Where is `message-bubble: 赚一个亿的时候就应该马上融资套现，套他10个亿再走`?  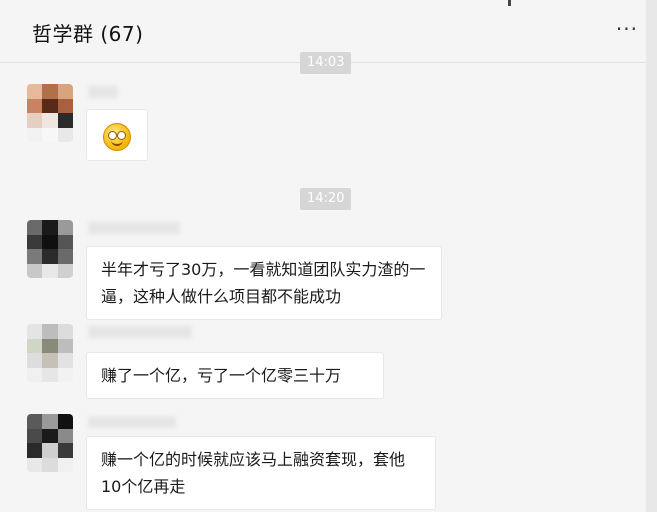
message-bubble: 赚一个亿的时候就应该马上融资套现，套他10个亿再走 is located at coordinates (261, 473).